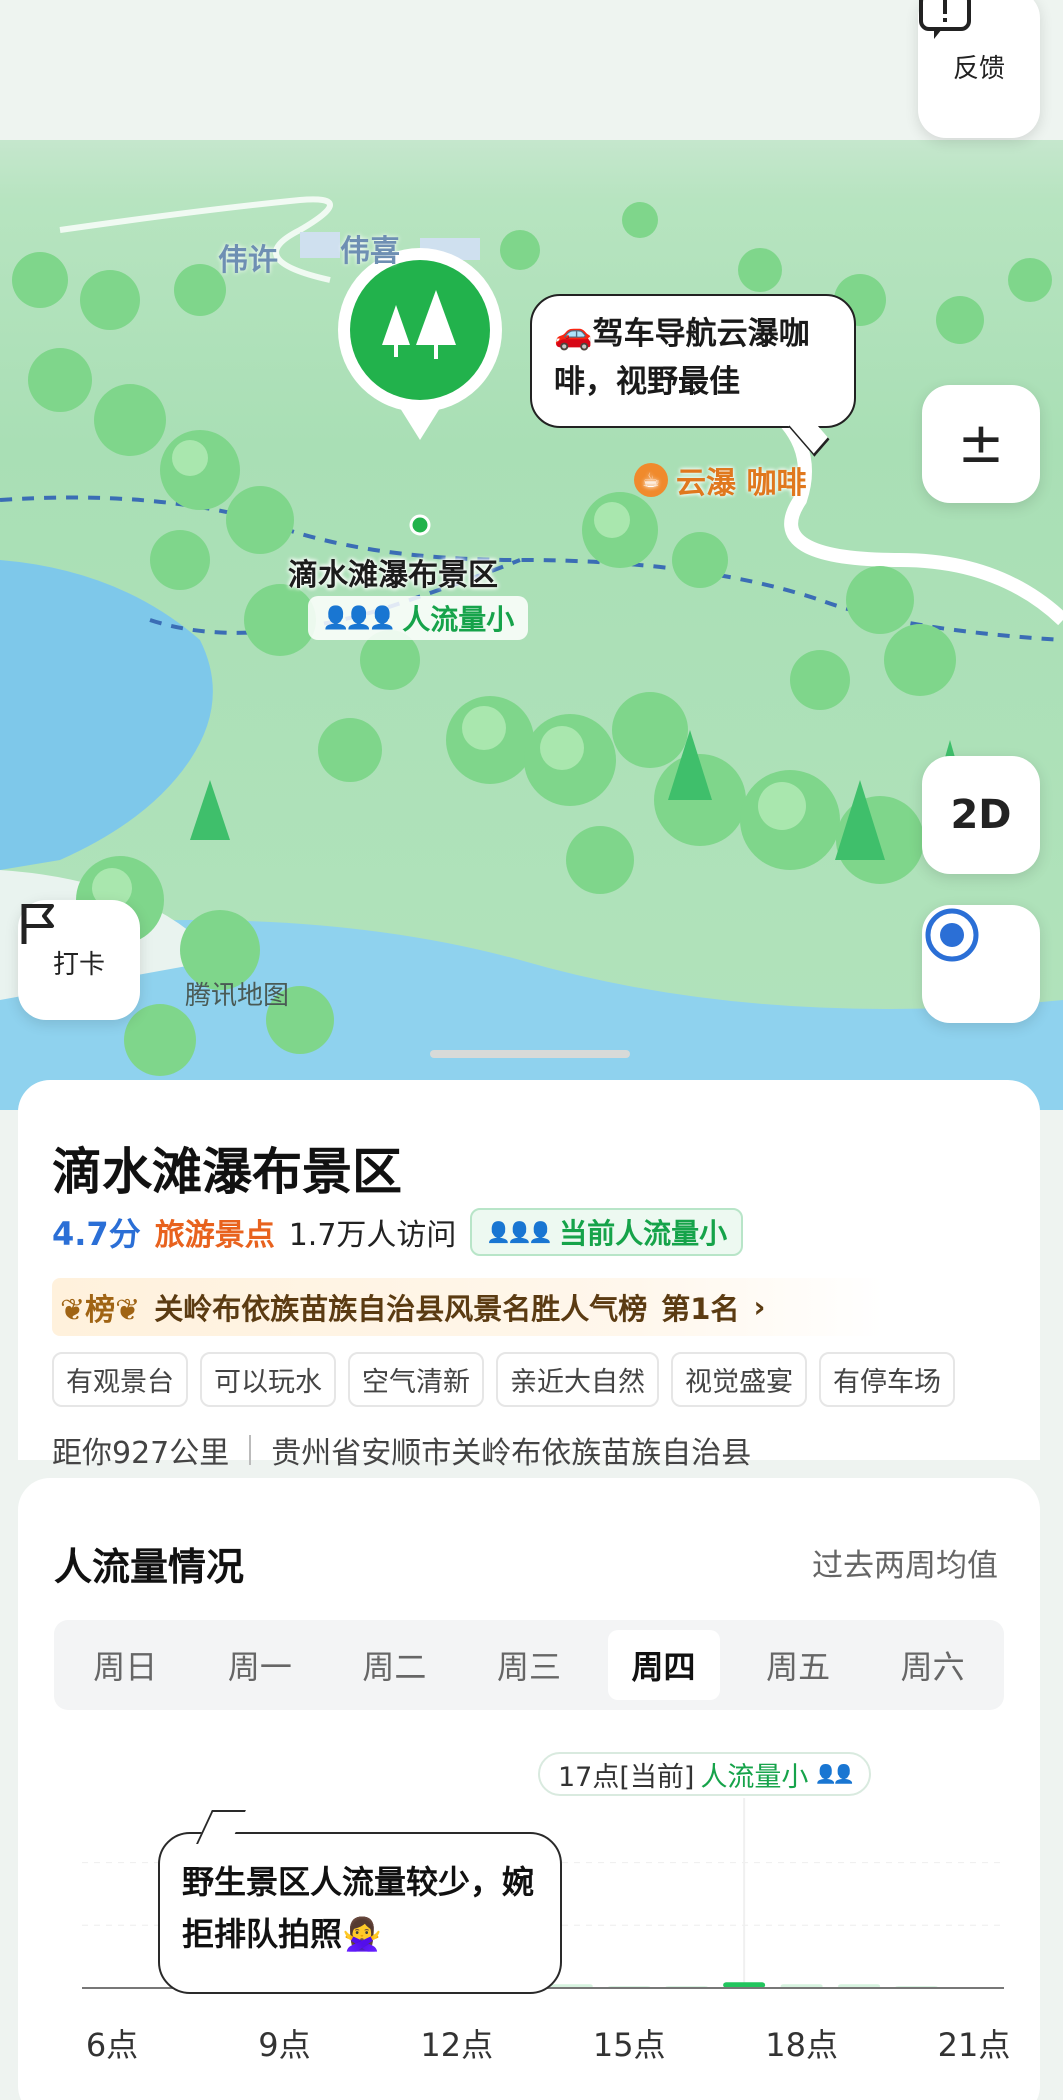 The height and width of the screenshot is (2100, 1063). I want to click on cafe-poi: ☕ 云瀑 咖啡, so click(720, 480).